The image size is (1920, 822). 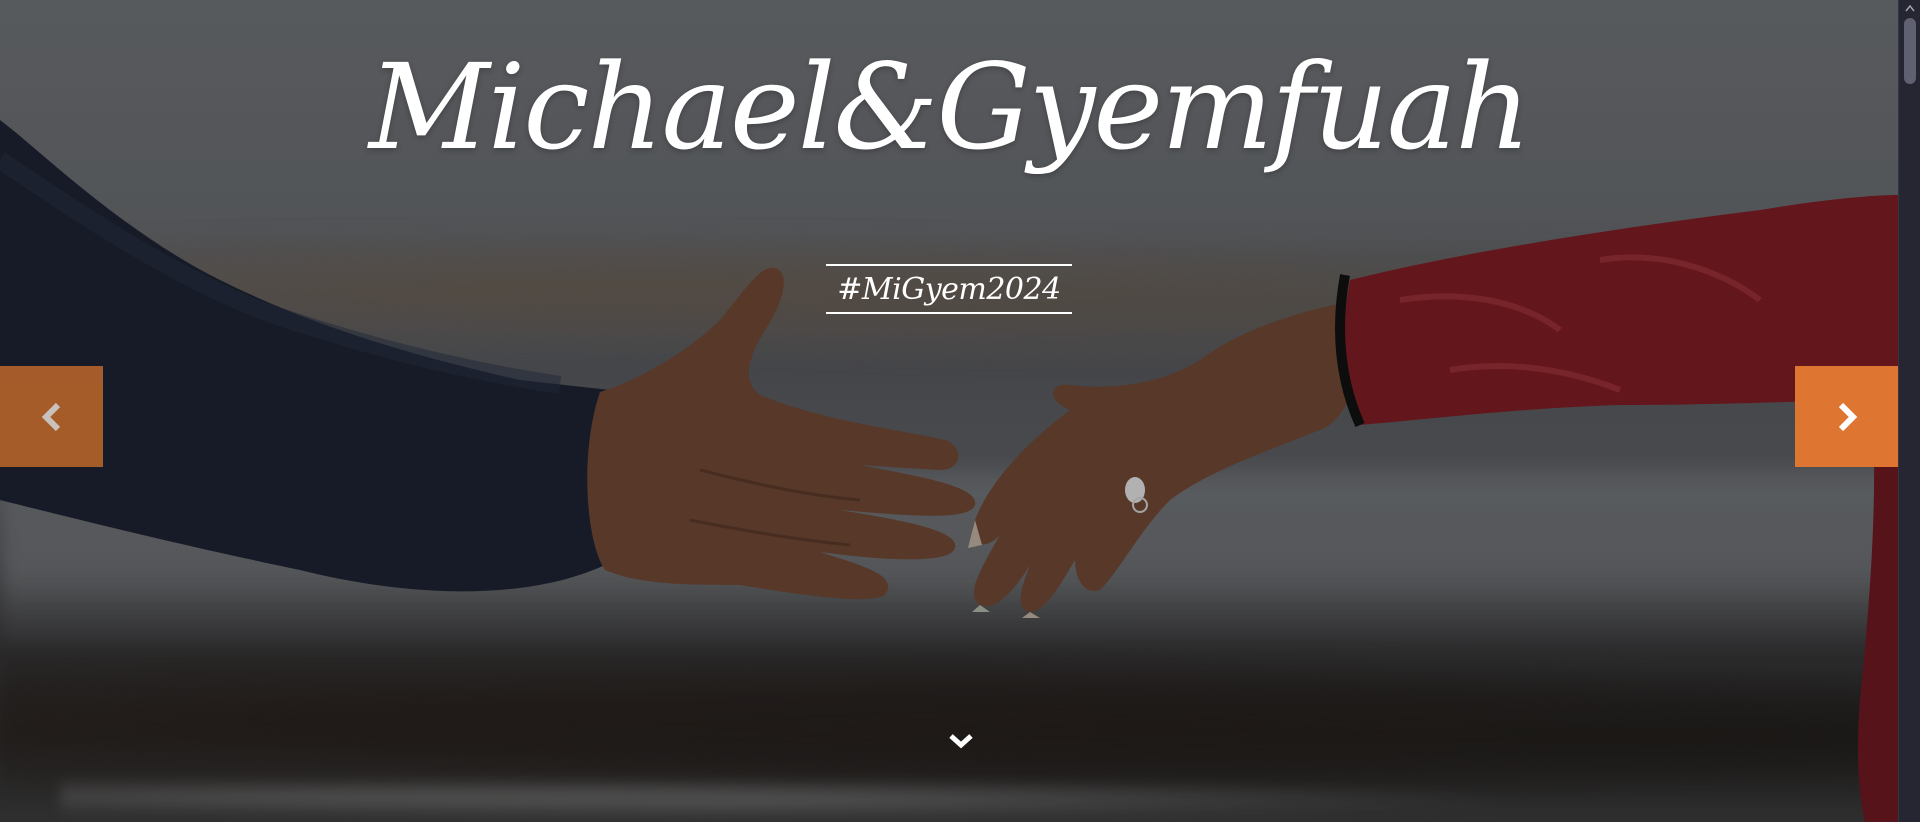 I want to click on scroll-down-button, so click(x=961, y=741).